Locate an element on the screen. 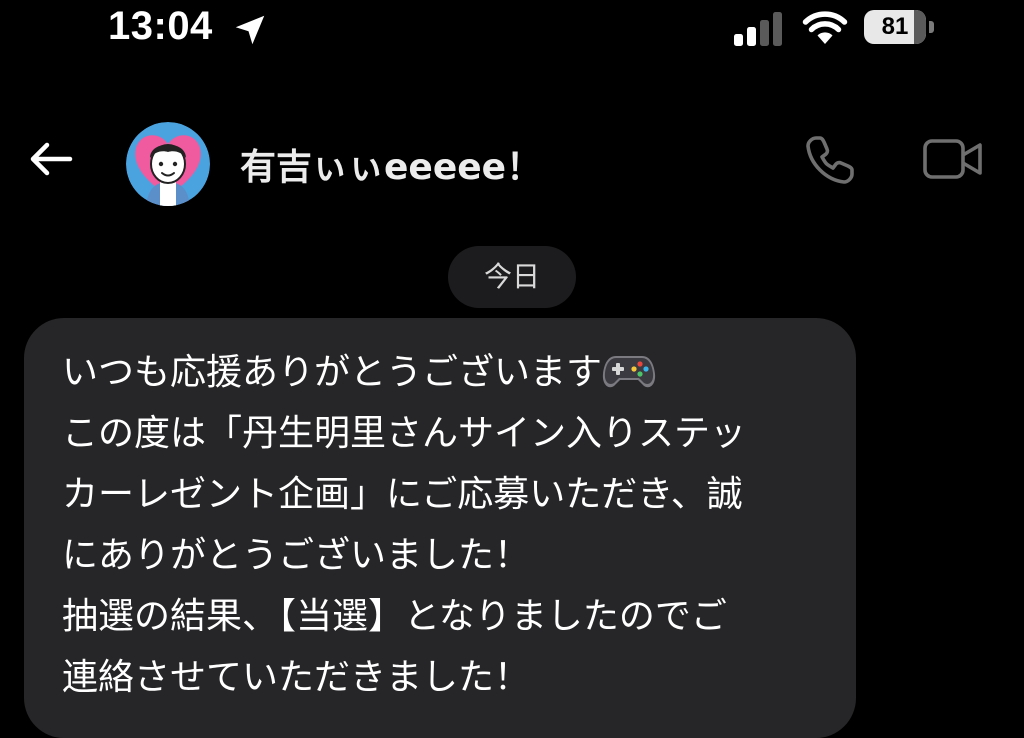 This screenshot has width=1024, height=738. contact-name: 有吉ぃぃeeeee！ is located at coordinates (391, 164).